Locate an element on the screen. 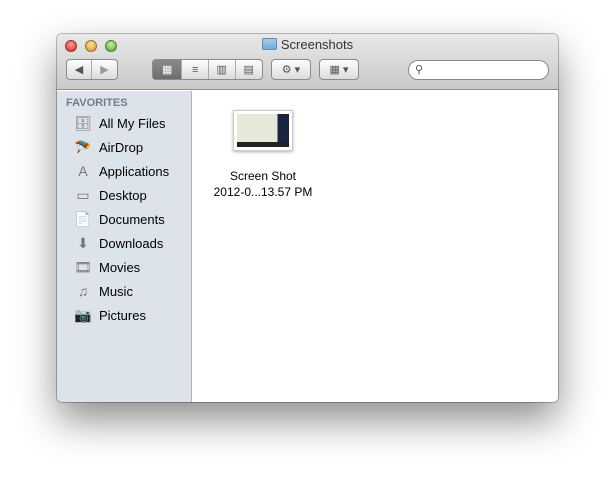 This screenshot has height=481, width=615. toolbar: Screenshots ◀ ▶ ▦ ≡ ▥ ▤ ⚙ ▾ ▦ ▾ ⚲ is located at coordinates (307, 62).